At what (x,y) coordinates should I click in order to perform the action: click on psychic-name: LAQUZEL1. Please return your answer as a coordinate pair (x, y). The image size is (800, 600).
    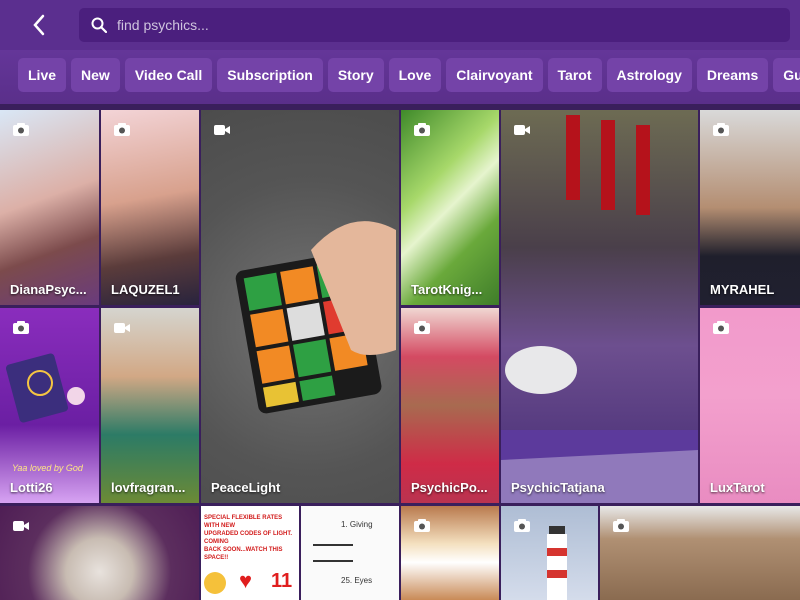
    Looking at the image, I should click on (145, 289).